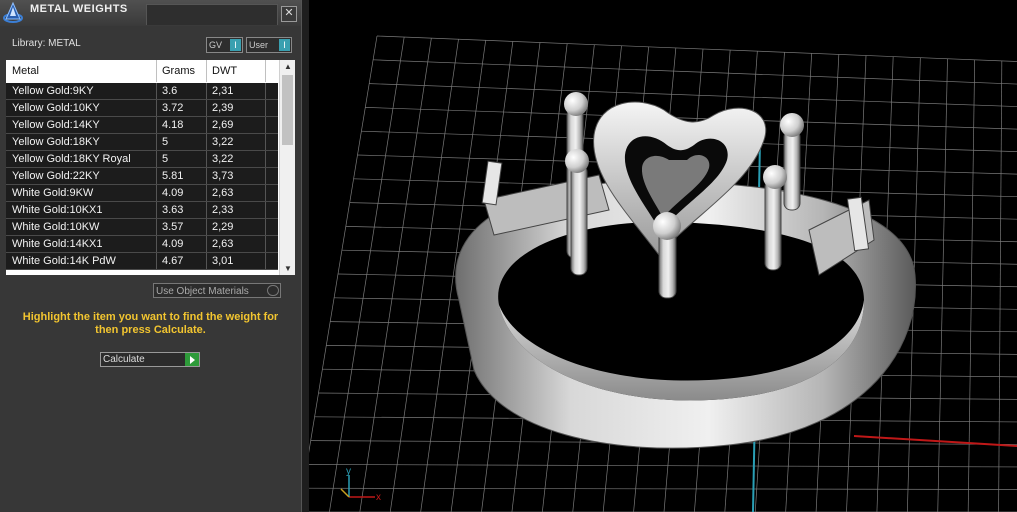 This screenshot has height=512, width=1017. Describe the element at coordinates (56, 142) in the screenshot. I see `cell-metal: Yellow Gold:18KY` at that location.